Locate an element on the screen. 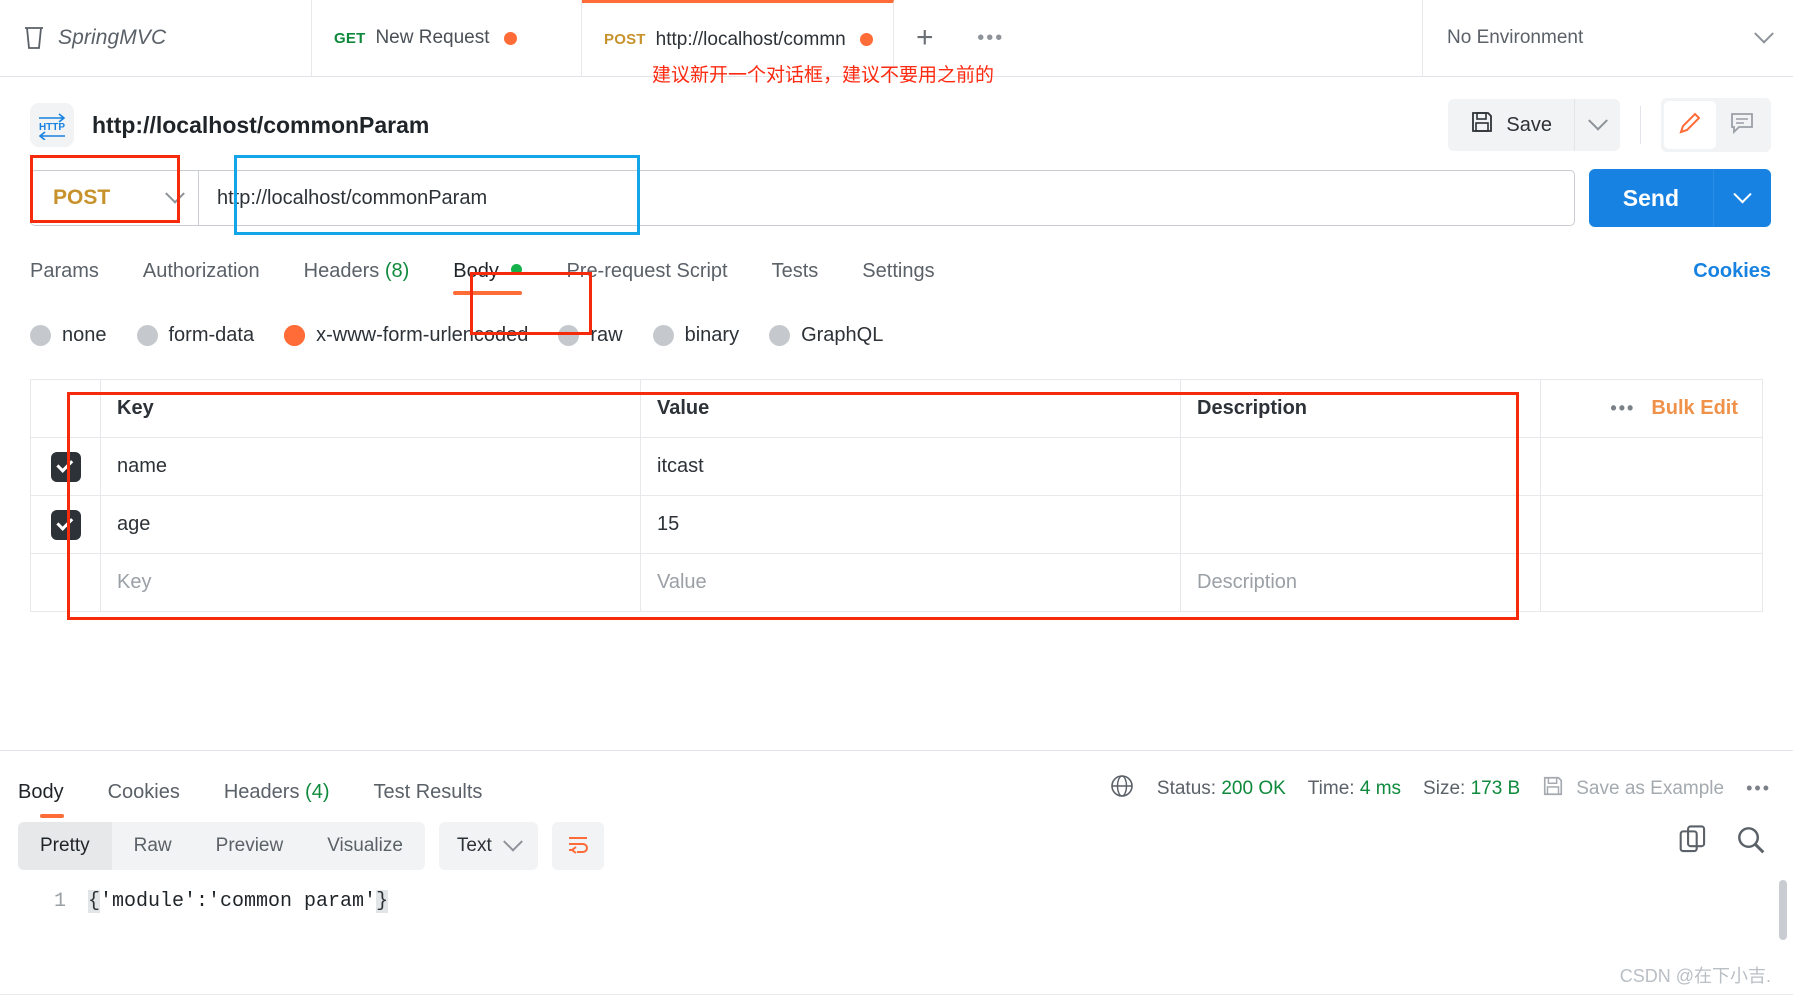 This screenshot has width=1793, height=1004. save-button: Save is located at coordinates (1511, 125).